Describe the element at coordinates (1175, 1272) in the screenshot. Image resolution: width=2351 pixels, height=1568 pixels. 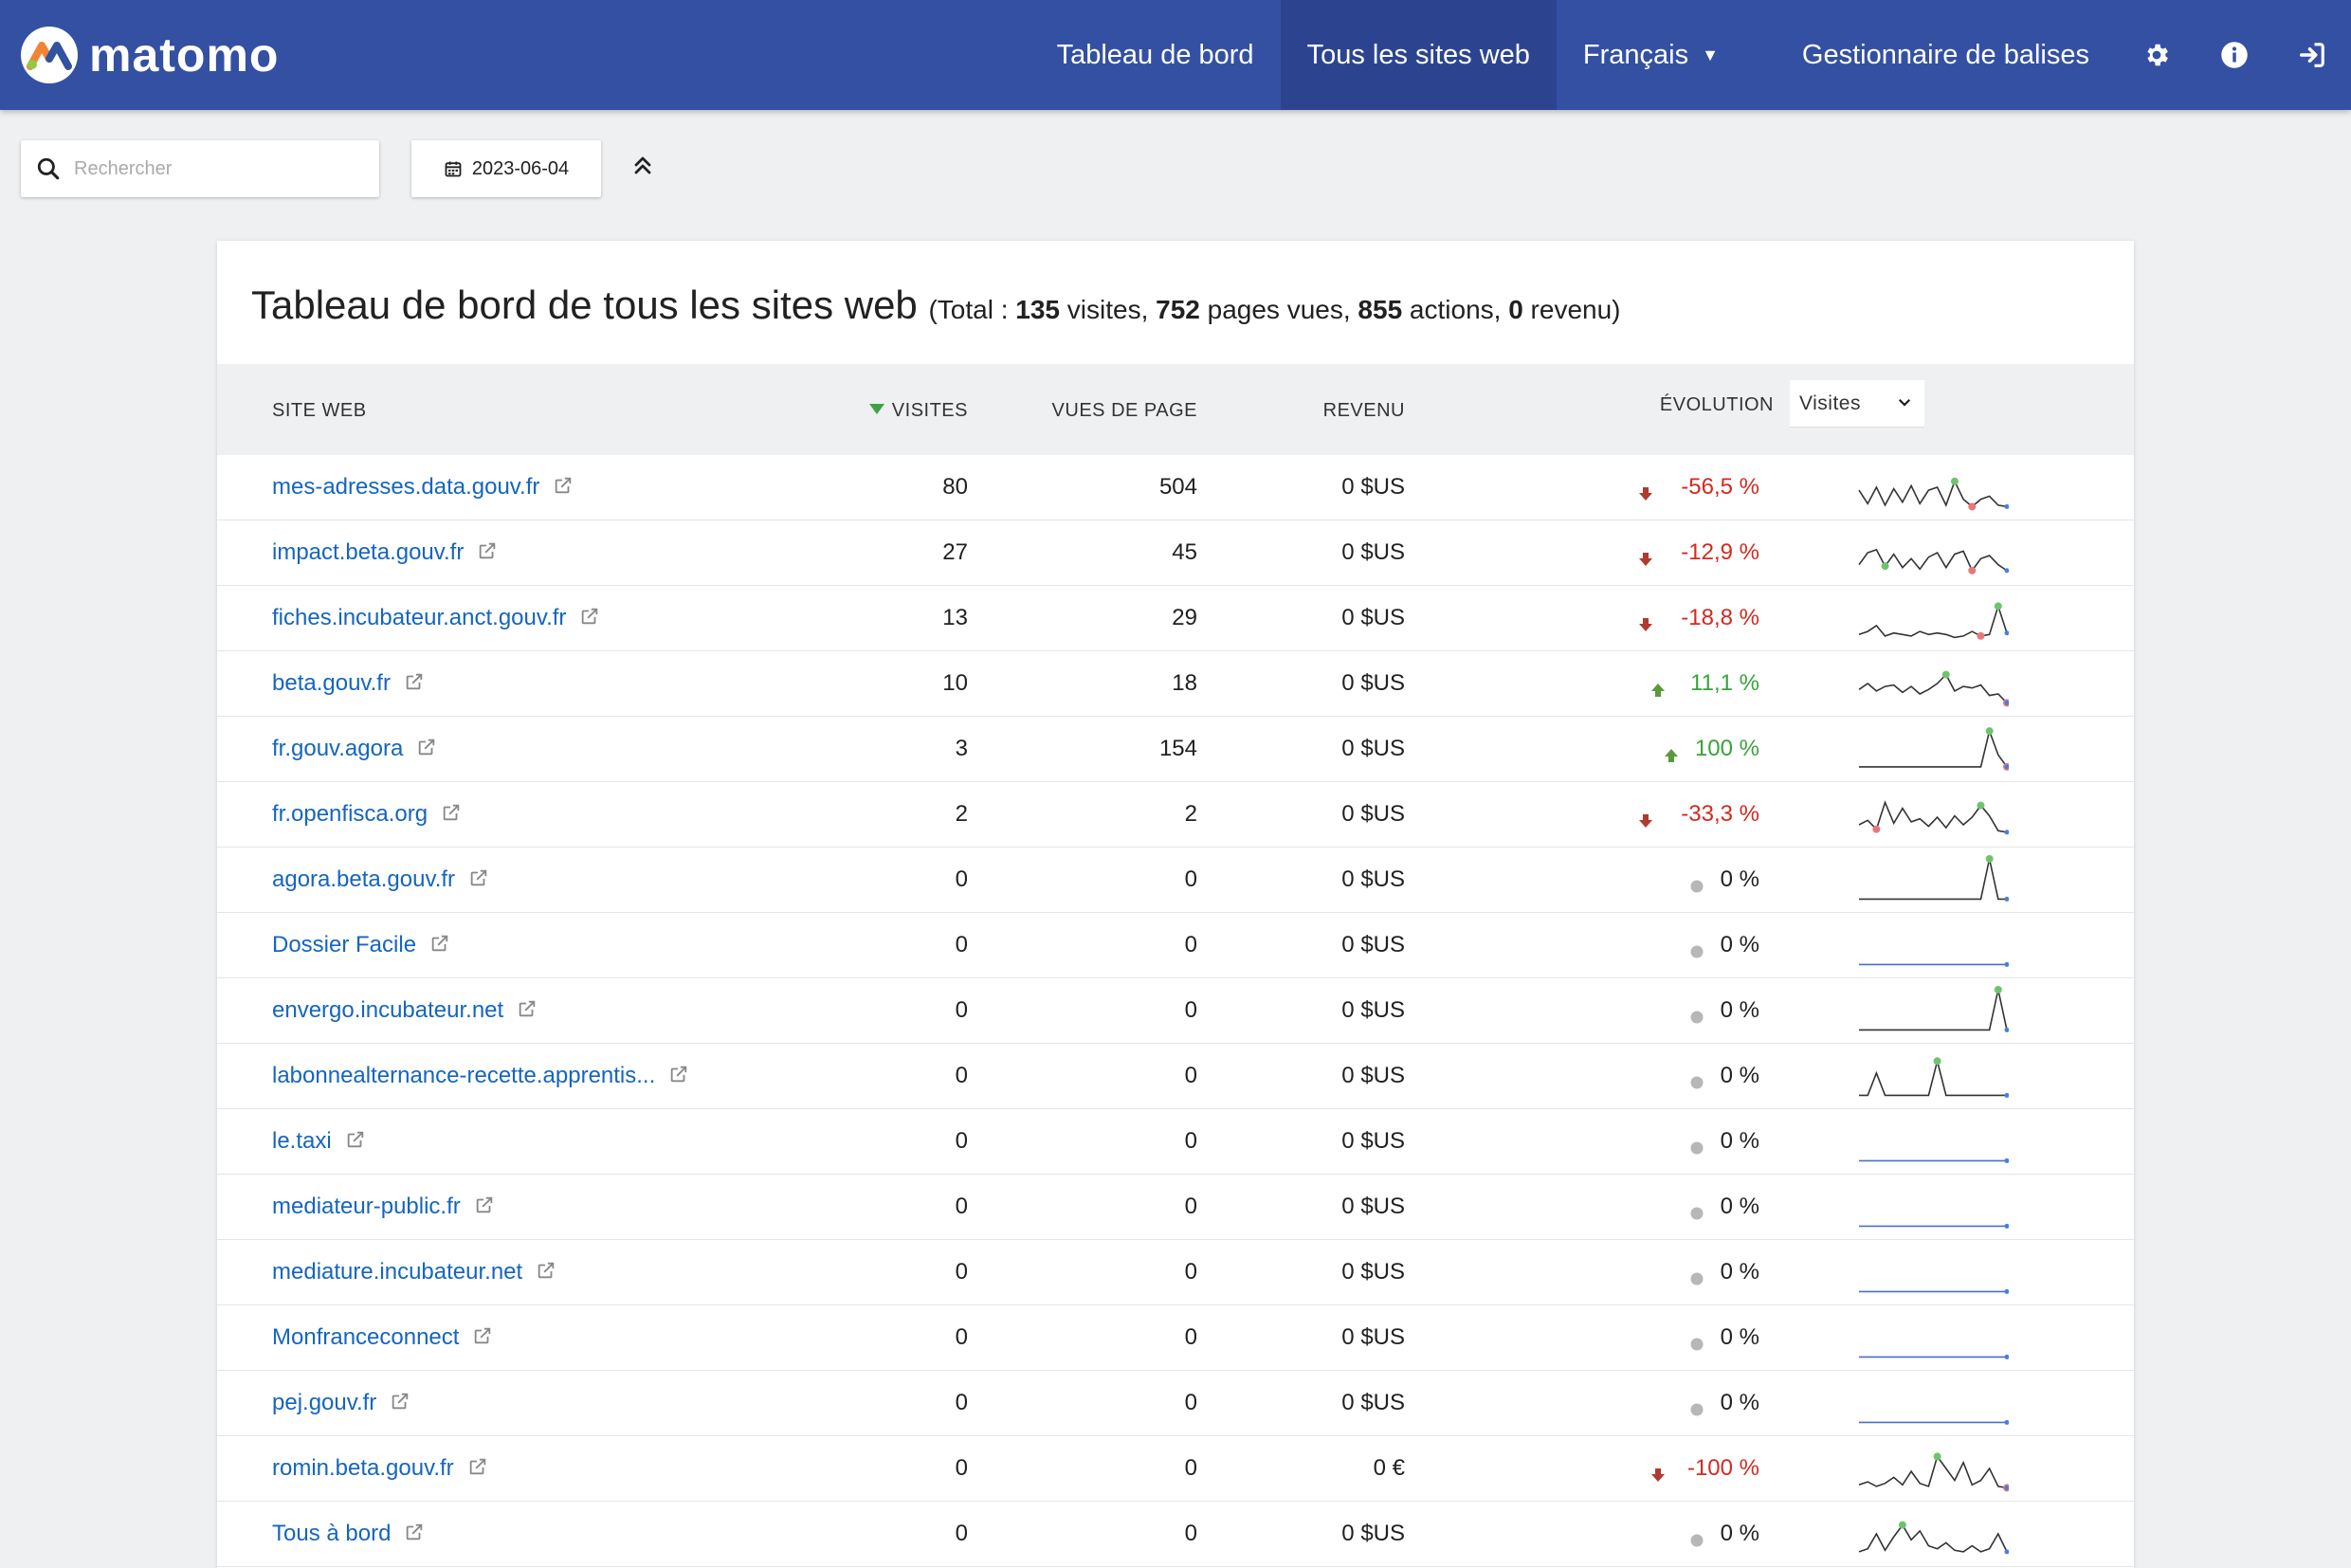
I see `table-row: mediature.incubateur.net 0 0 0 $US 0 %` at that location.